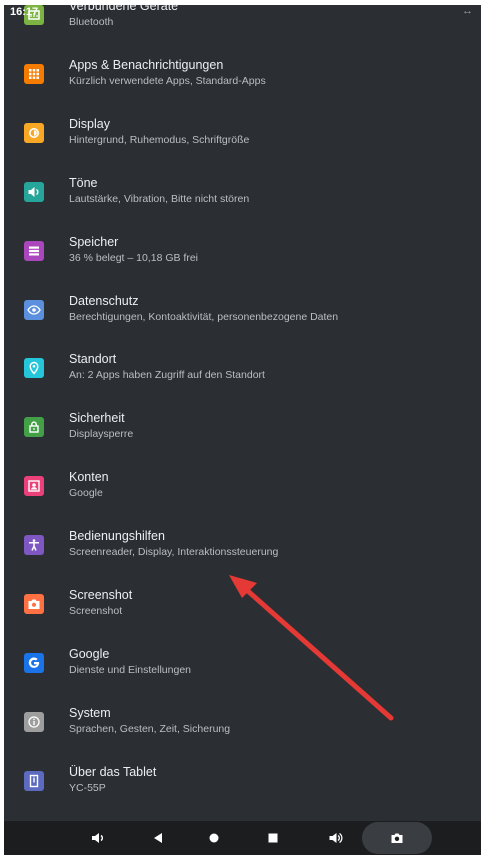  What do you see at coordinates (242, 13) in the screenshot?
I see `status-bar: 16:17 ↔` at bounding box center [242, 13].